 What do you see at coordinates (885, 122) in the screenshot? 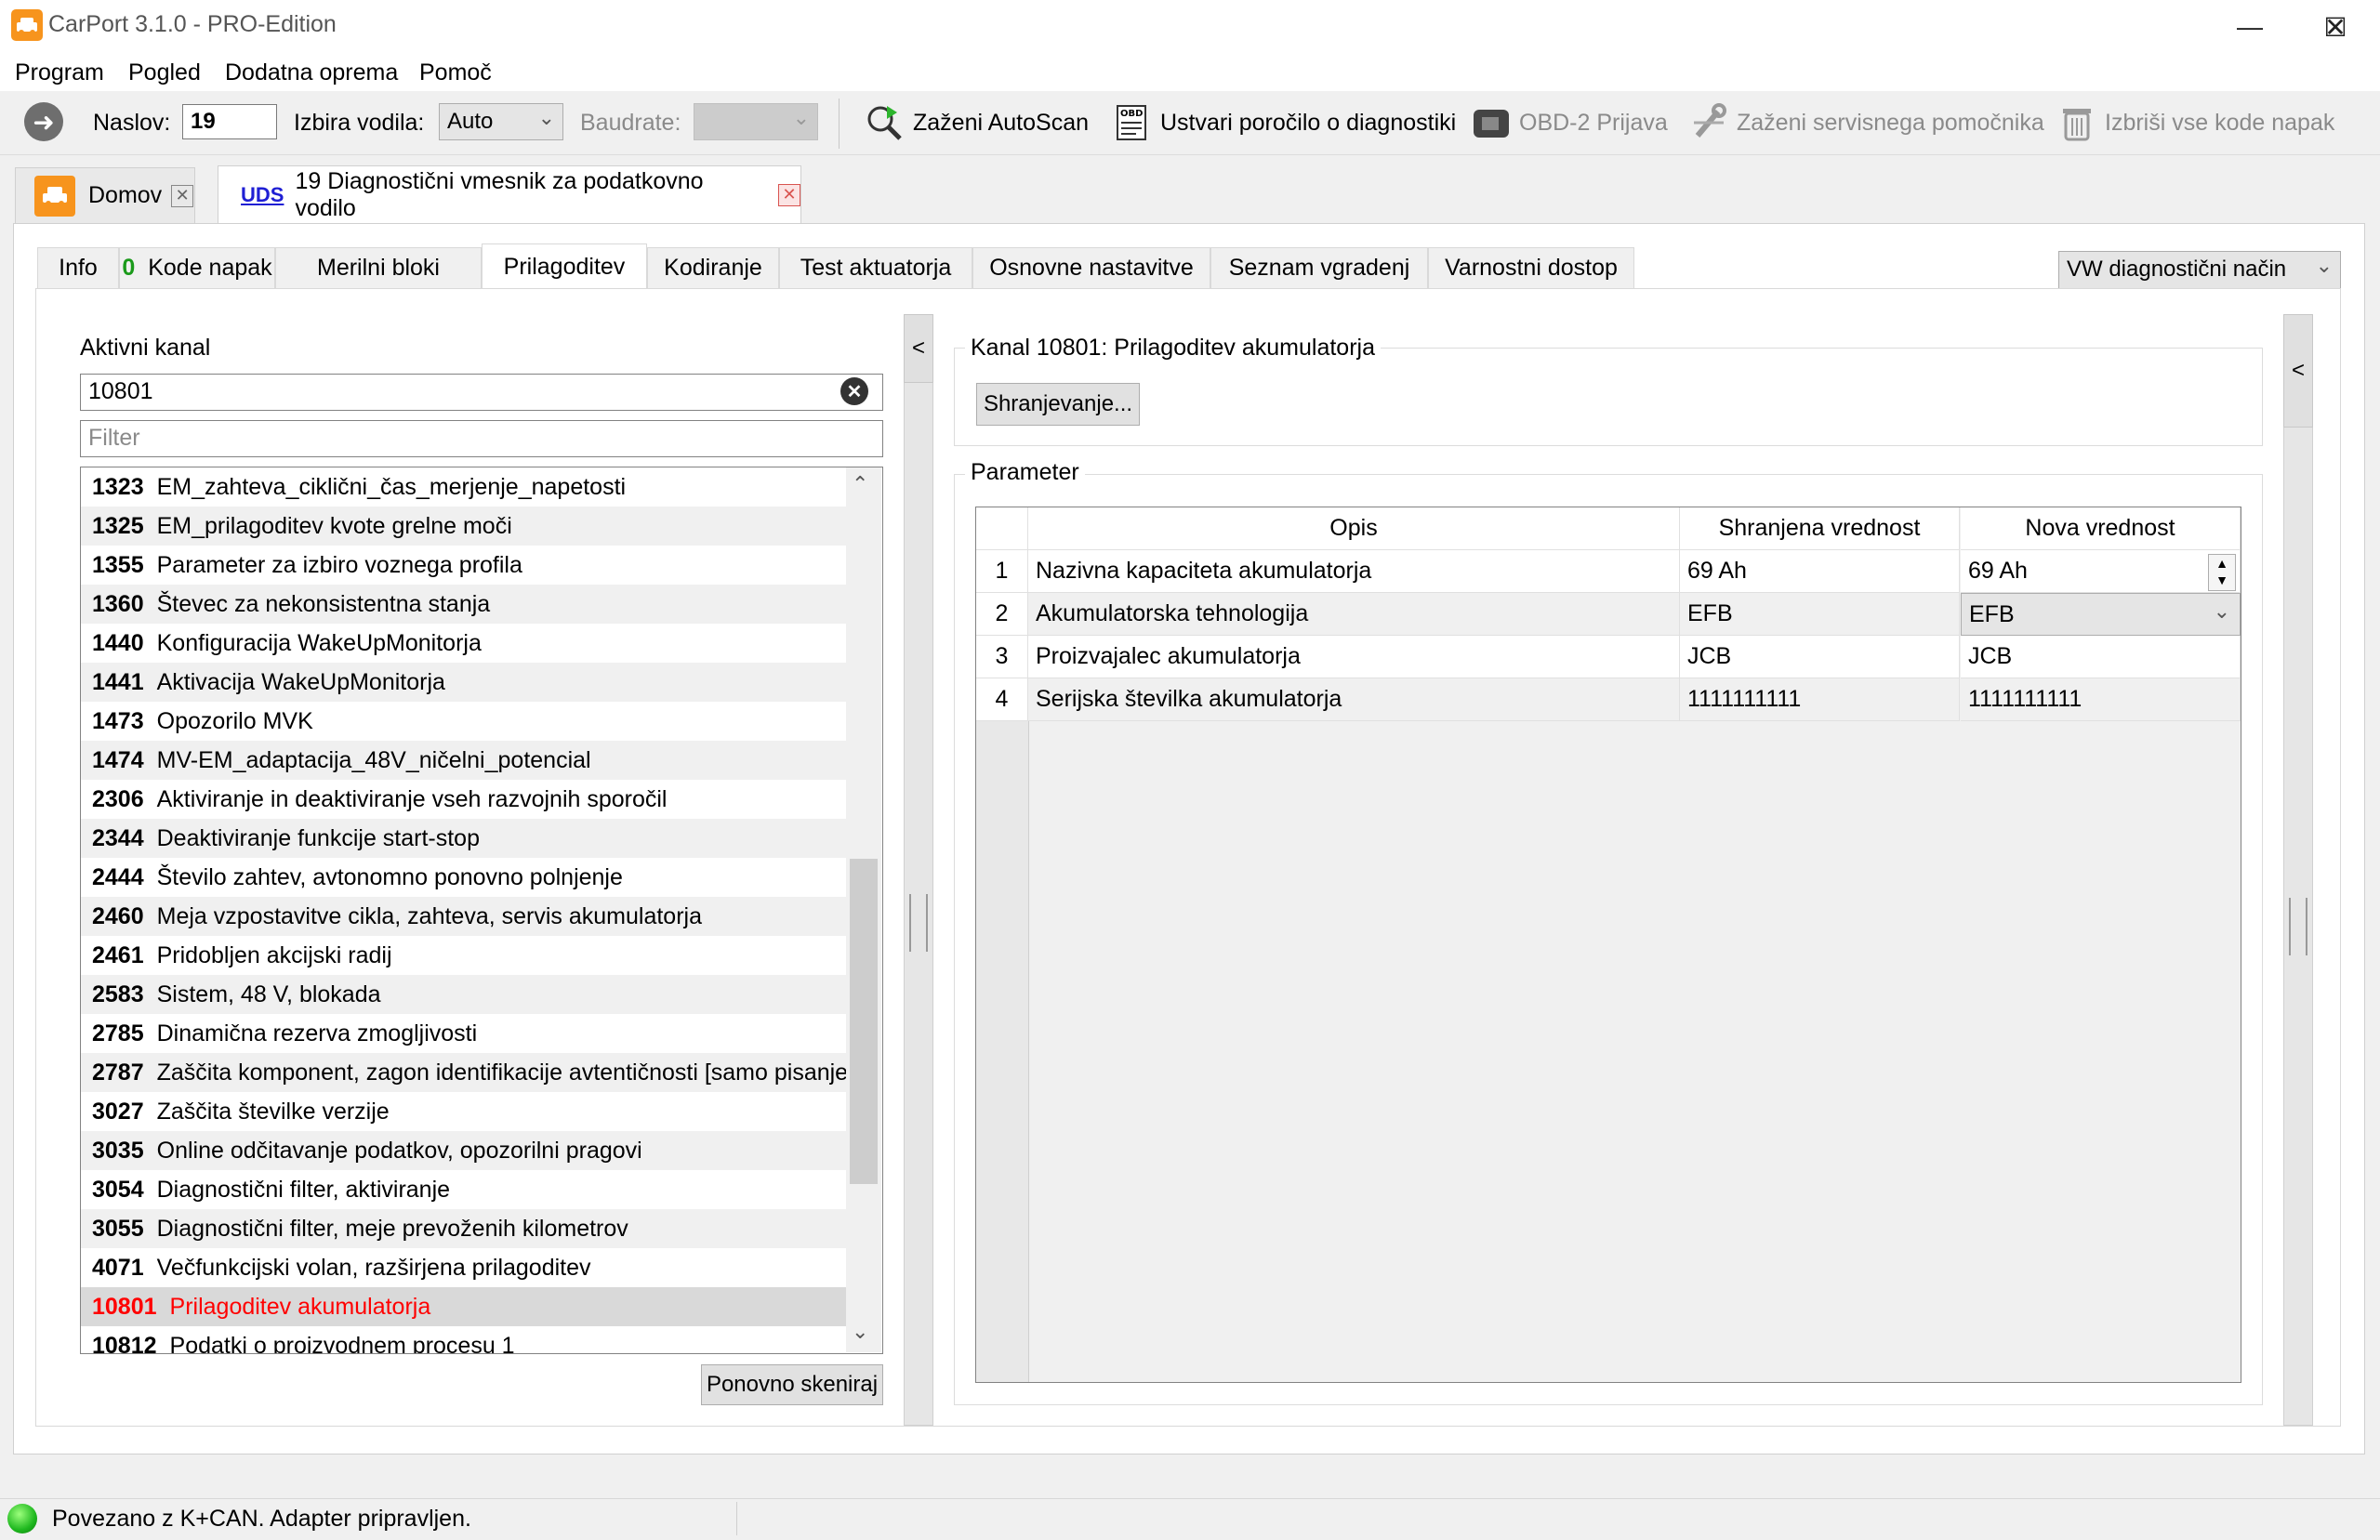
I see `magnifier-play-icon` at bounding box center [885, 122].